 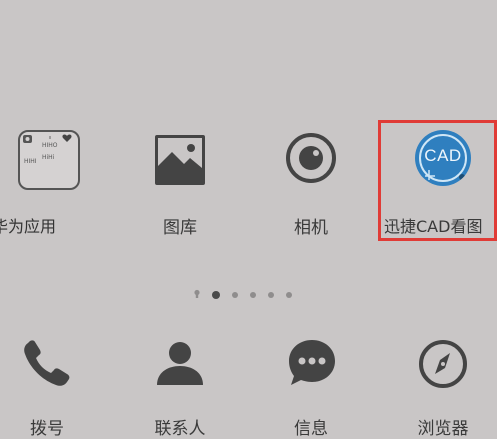 What do you see at coordinates (47, 363) in the screenshot?
I see `phone-icon` at bounding box center [47, 363].